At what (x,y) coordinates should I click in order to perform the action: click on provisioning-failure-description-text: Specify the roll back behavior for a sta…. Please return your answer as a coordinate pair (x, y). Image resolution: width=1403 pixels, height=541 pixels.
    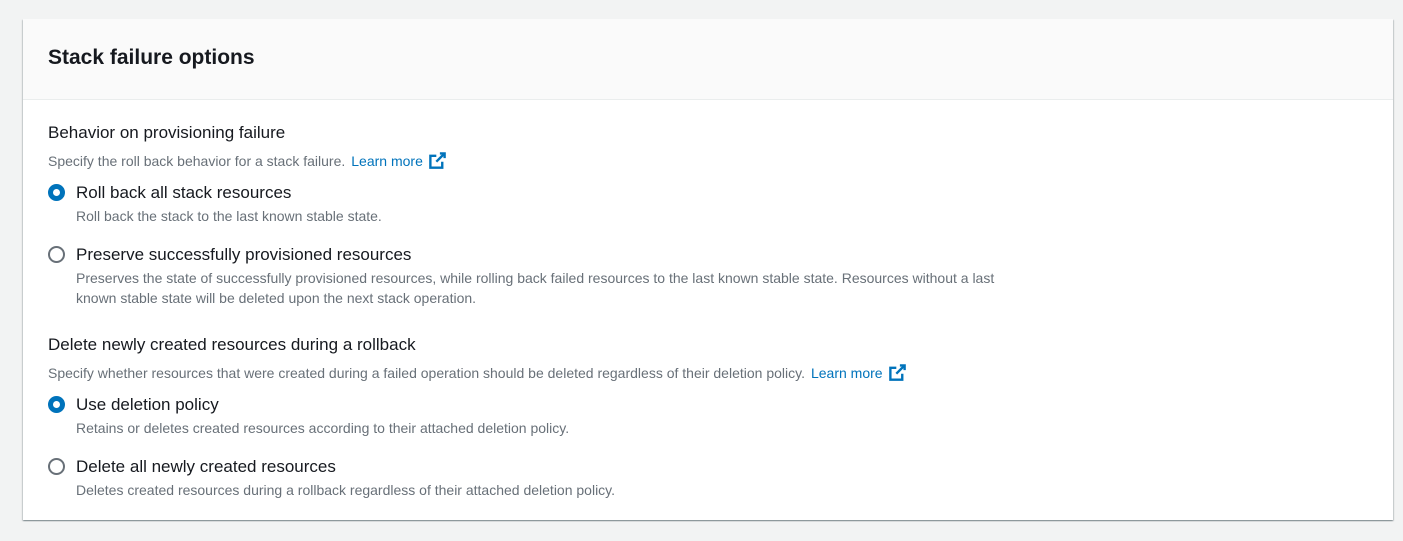
    Looking at the image, I should click on (197, 160).